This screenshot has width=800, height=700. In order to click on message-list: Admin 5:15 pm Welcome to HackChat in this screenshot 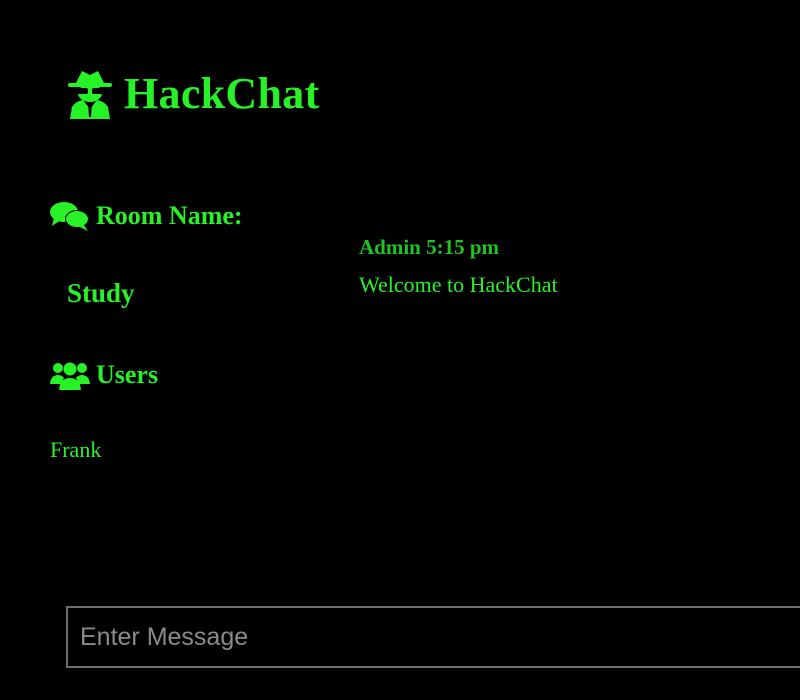, I will do `click(458, 266)`.